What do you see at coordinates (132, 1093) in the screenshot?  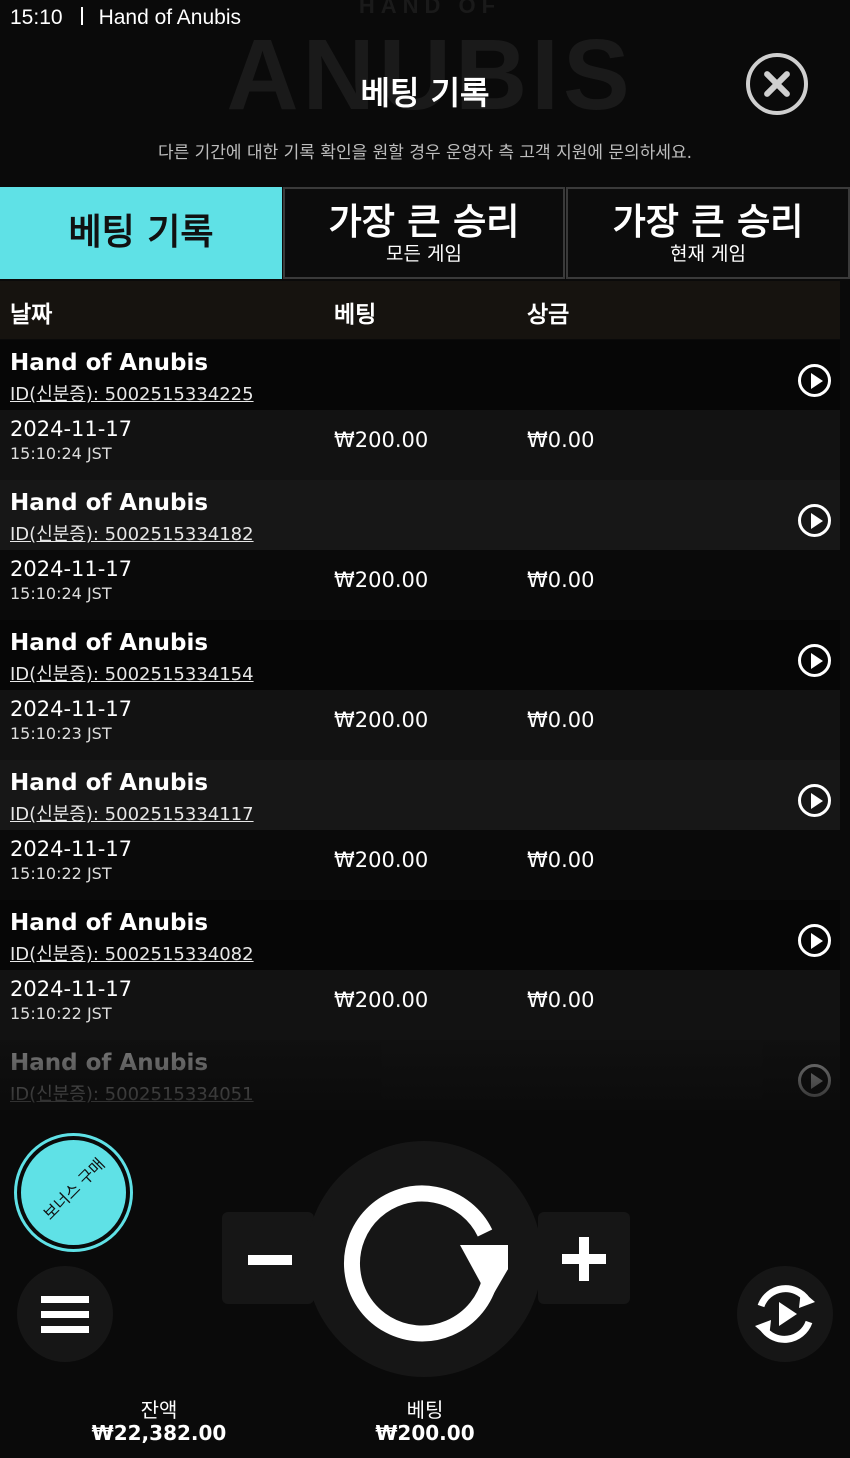 I see `round-id-link: ID(신분증): 5002515334051` at bounding box center [132, 1093].